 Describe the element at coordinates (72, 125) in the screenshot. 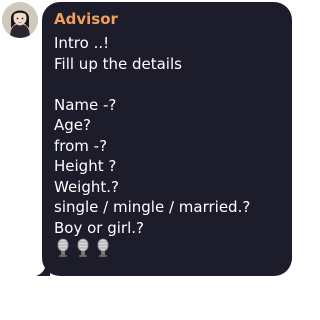

I see `message-line: Age?` at that location.